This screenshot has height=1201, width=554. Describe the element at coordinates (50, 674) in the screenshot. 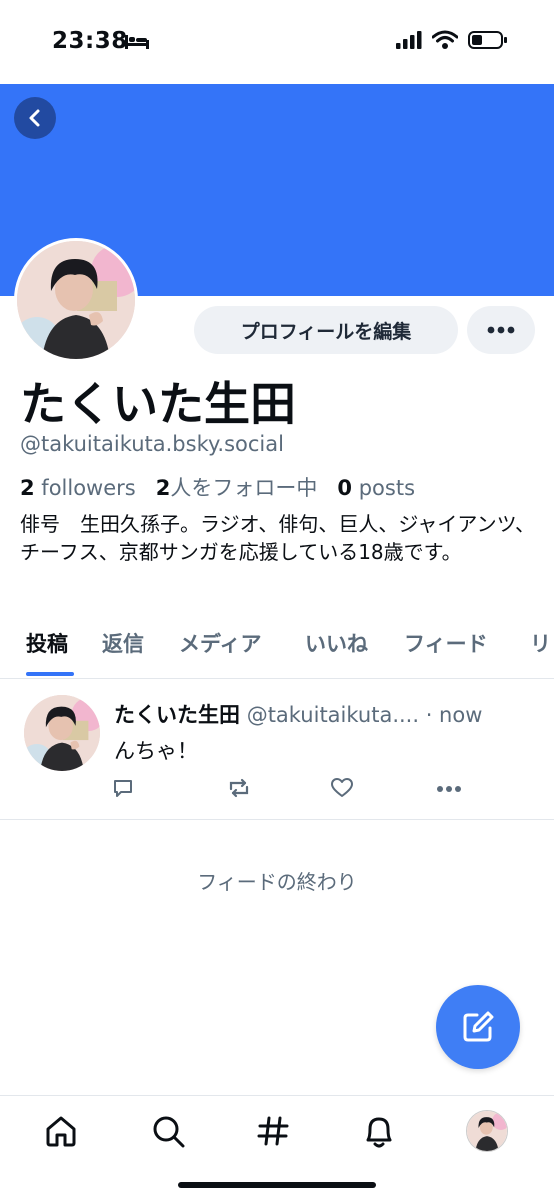

I see `active-tab-indicator` at that location.